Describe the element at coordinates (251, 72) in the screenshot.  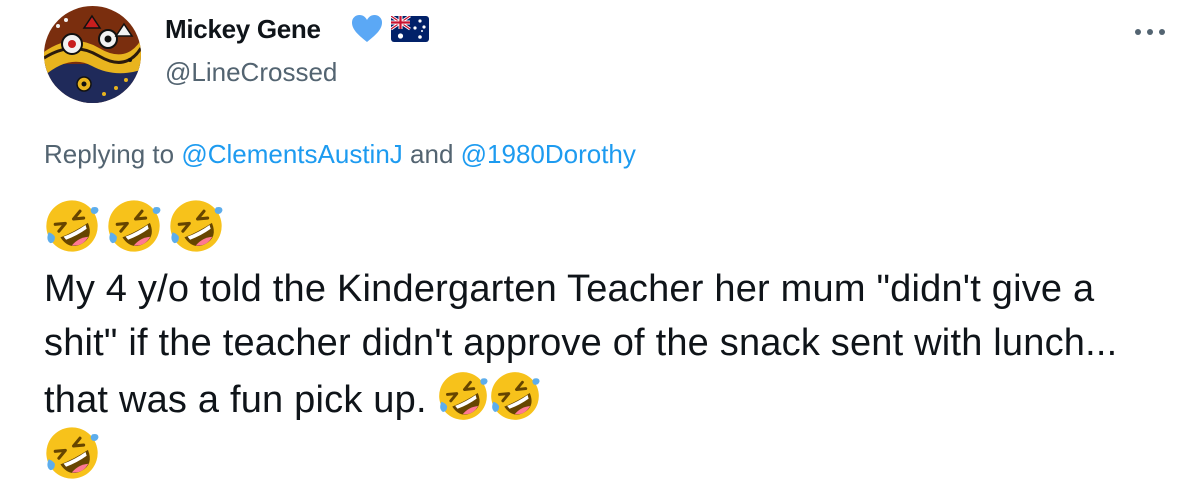
I see `user-handle: @LineCrossed` at that location.